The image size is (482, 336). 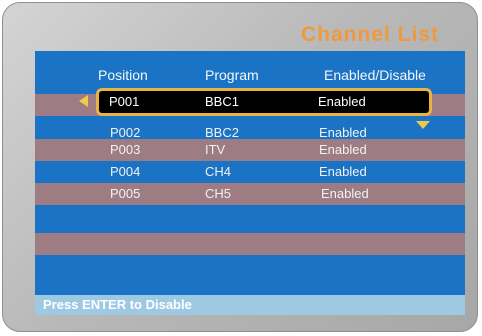 What do you see at coordinates (250, 305) in the screenshot?
I see `status-bar: Press ENTER to Disable` at bounding box center [250, 305].